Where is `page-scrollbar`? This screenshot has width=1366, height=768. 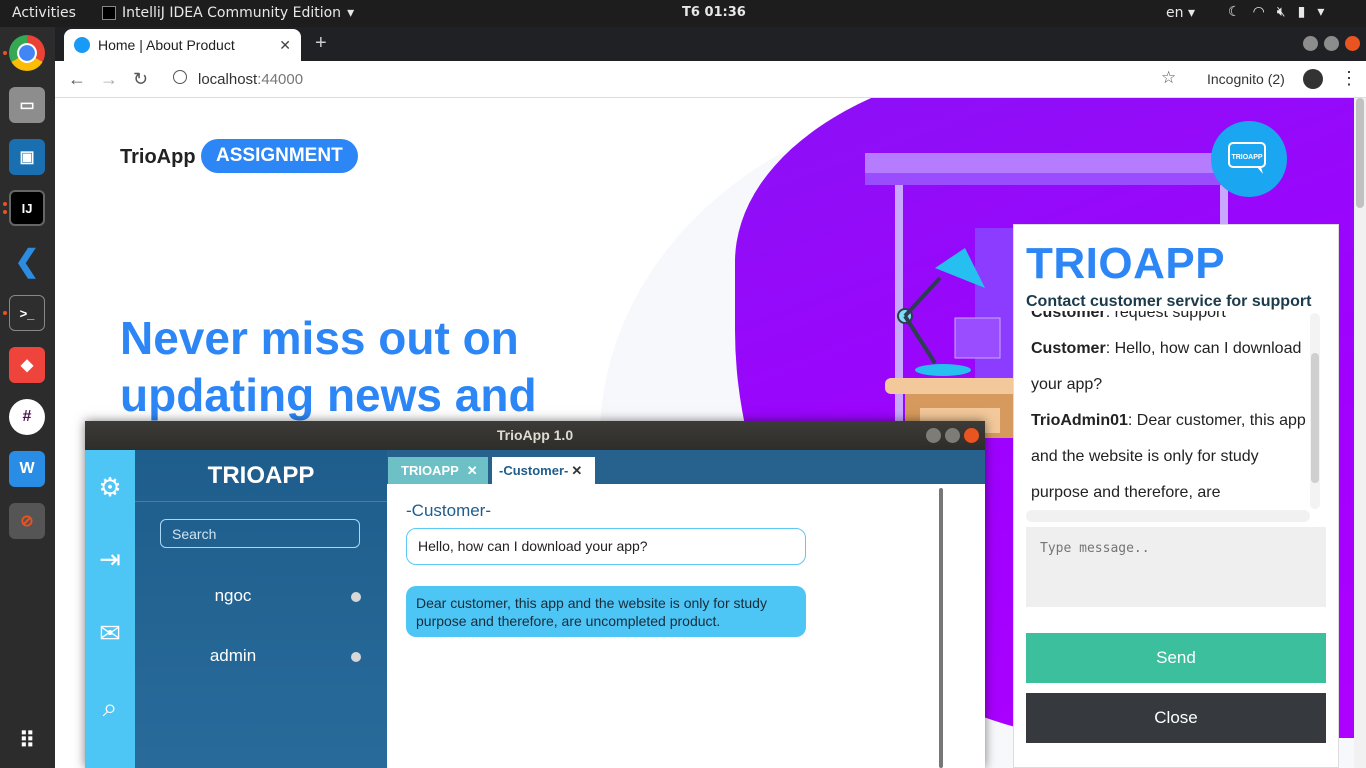 page-scrollbar is located at coordinates (1360, 433).